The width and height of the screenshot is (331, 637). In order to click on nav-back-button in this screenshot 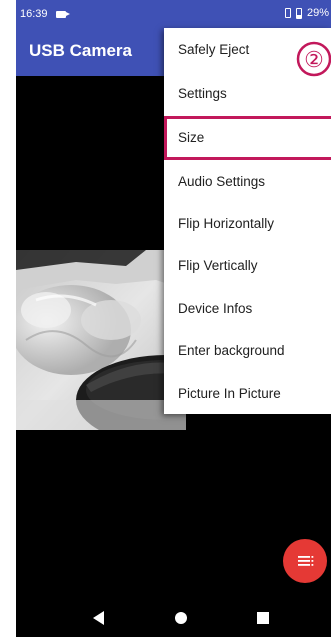, I will do `click(99, 617)`.